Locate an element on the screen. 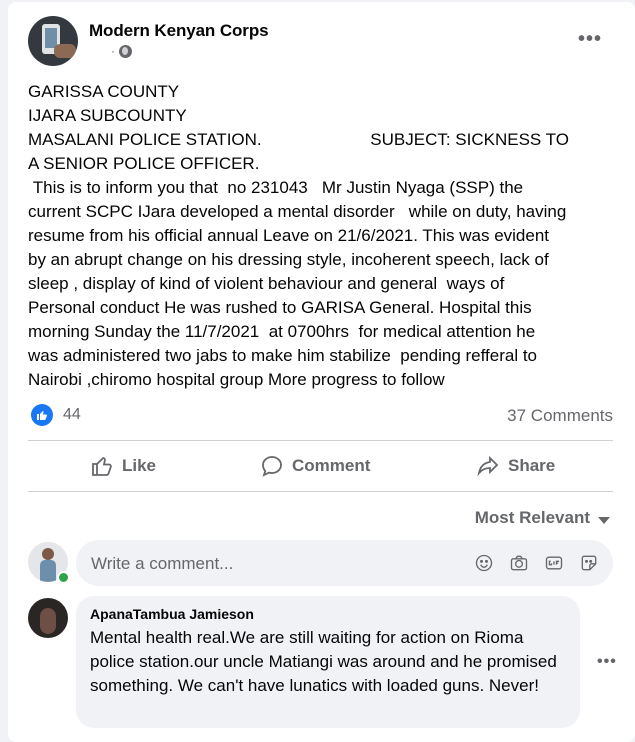 The width and height of the screenshot is (635, 742). page-name: Modern Kenyan Corps is located at coordinates (179, 31).